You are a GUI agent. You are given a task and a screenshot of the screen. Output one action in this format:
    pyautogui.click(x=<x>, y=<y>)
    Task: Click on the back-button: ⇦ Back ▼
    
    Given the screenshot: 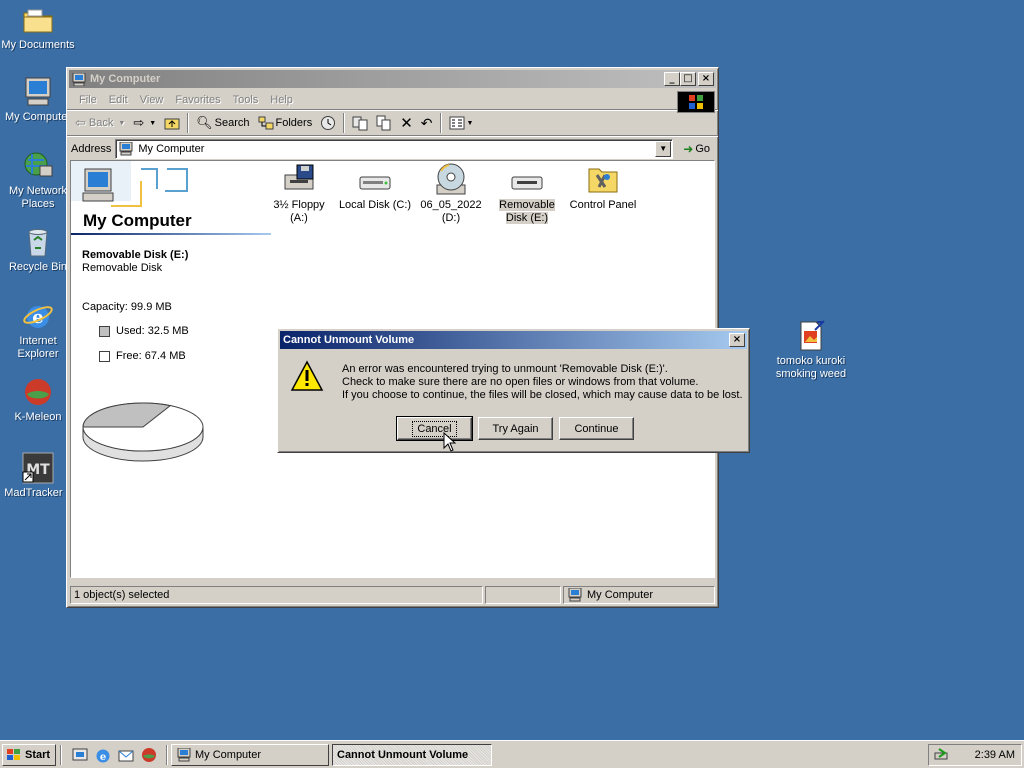 What is the action you would take?
    pyautogui.click(x=100, y=123)
    